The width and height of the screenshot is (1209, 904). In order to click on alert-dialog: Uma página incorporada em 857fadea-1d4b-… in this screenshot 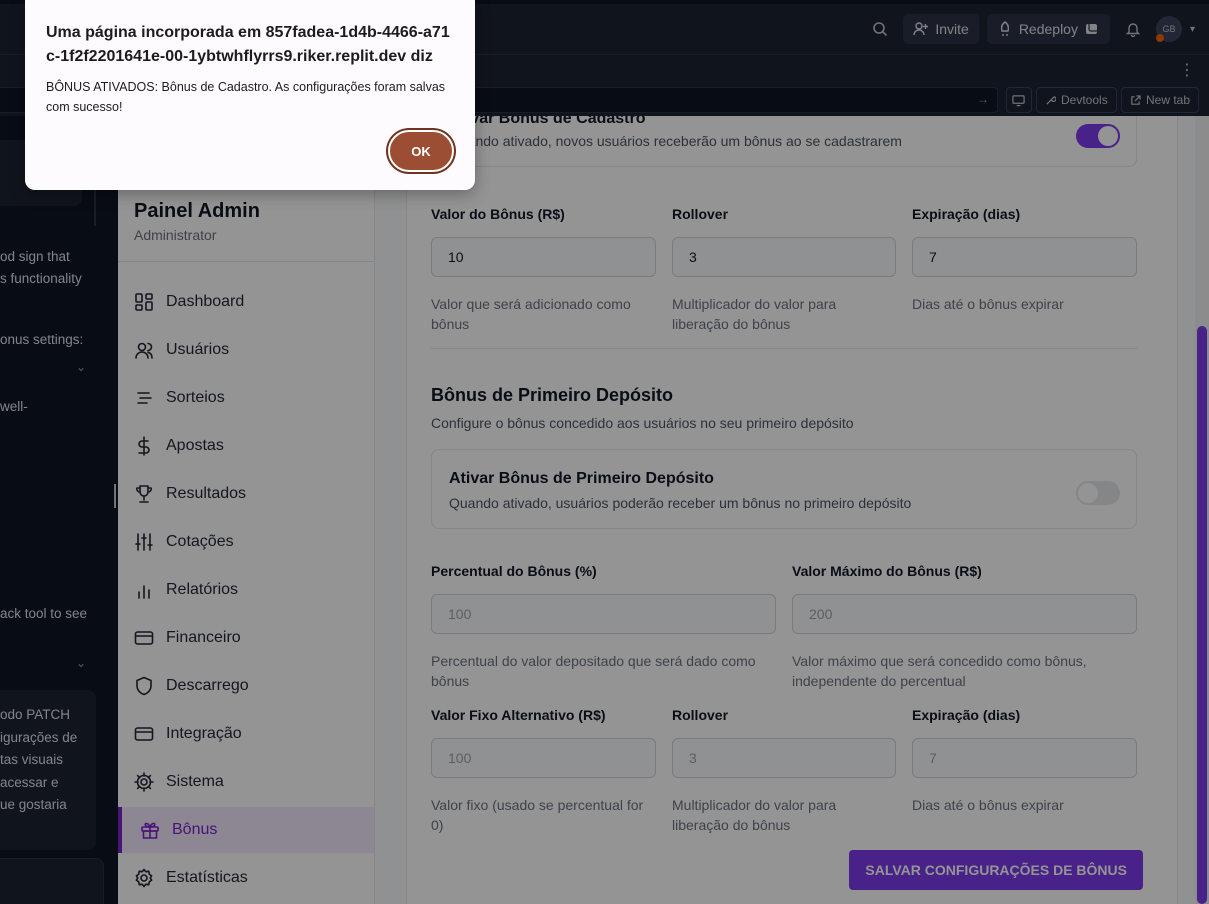, I will do `click(250, 95)`.